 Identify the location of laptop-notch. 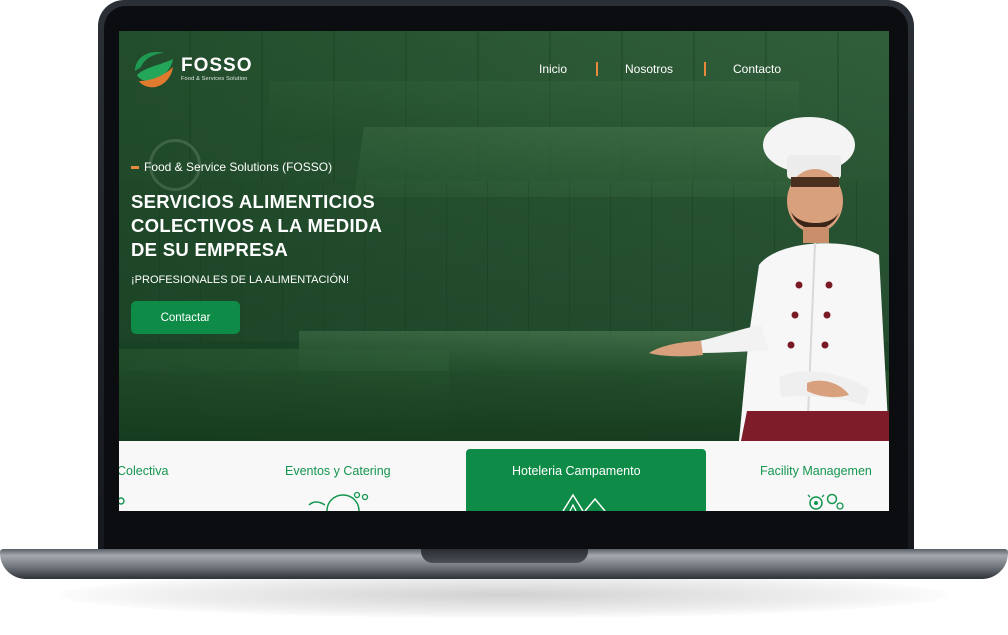
(504, 556).